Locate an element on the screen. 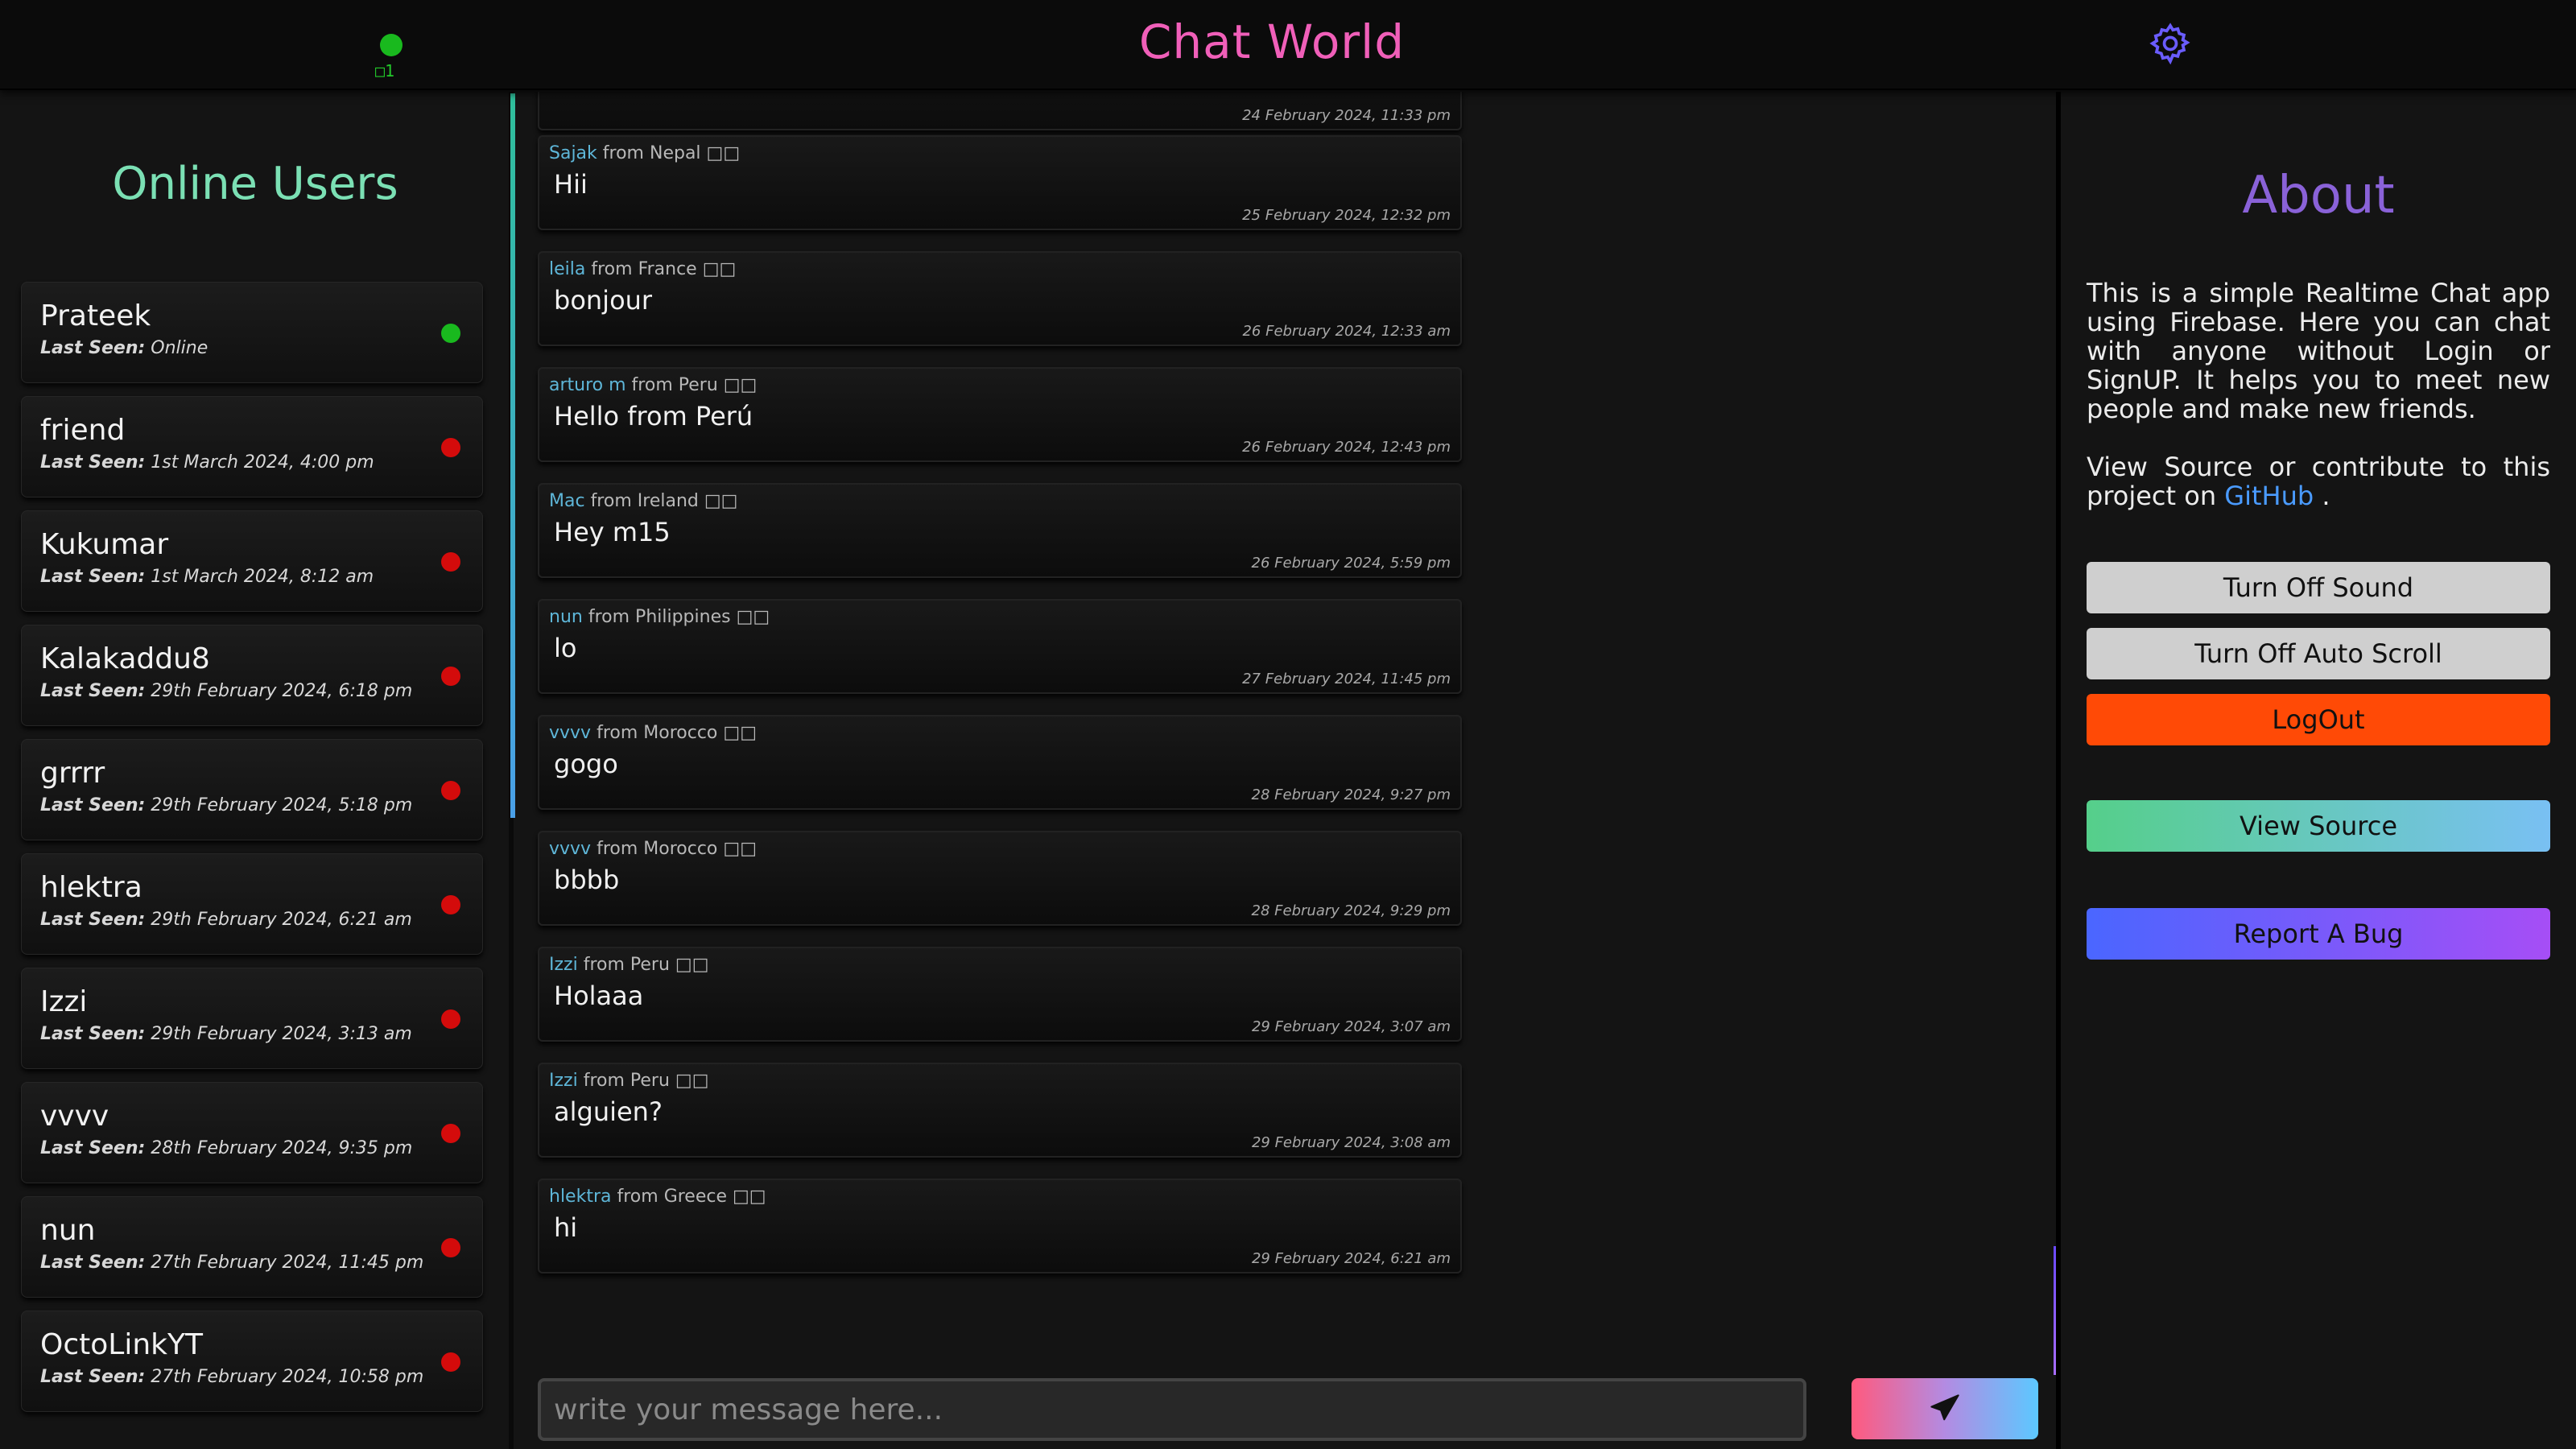  online-users-heading: Online Users is located at coordinates (255, 184).